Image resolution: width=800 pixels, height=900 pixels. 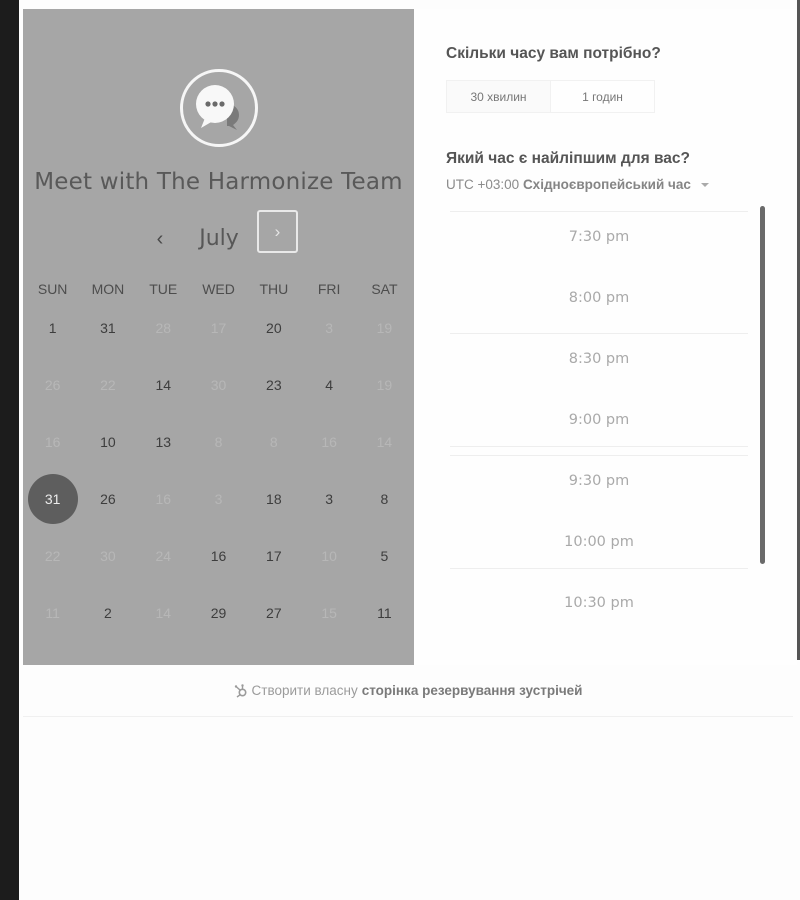 I want to click on calendar-day: 28, so click(x=163, y=327).